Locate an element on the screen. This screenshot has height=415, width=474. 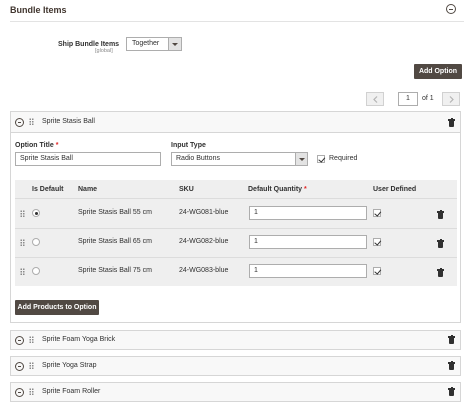
col-sku: SKU is located at coordinates (186, 189).